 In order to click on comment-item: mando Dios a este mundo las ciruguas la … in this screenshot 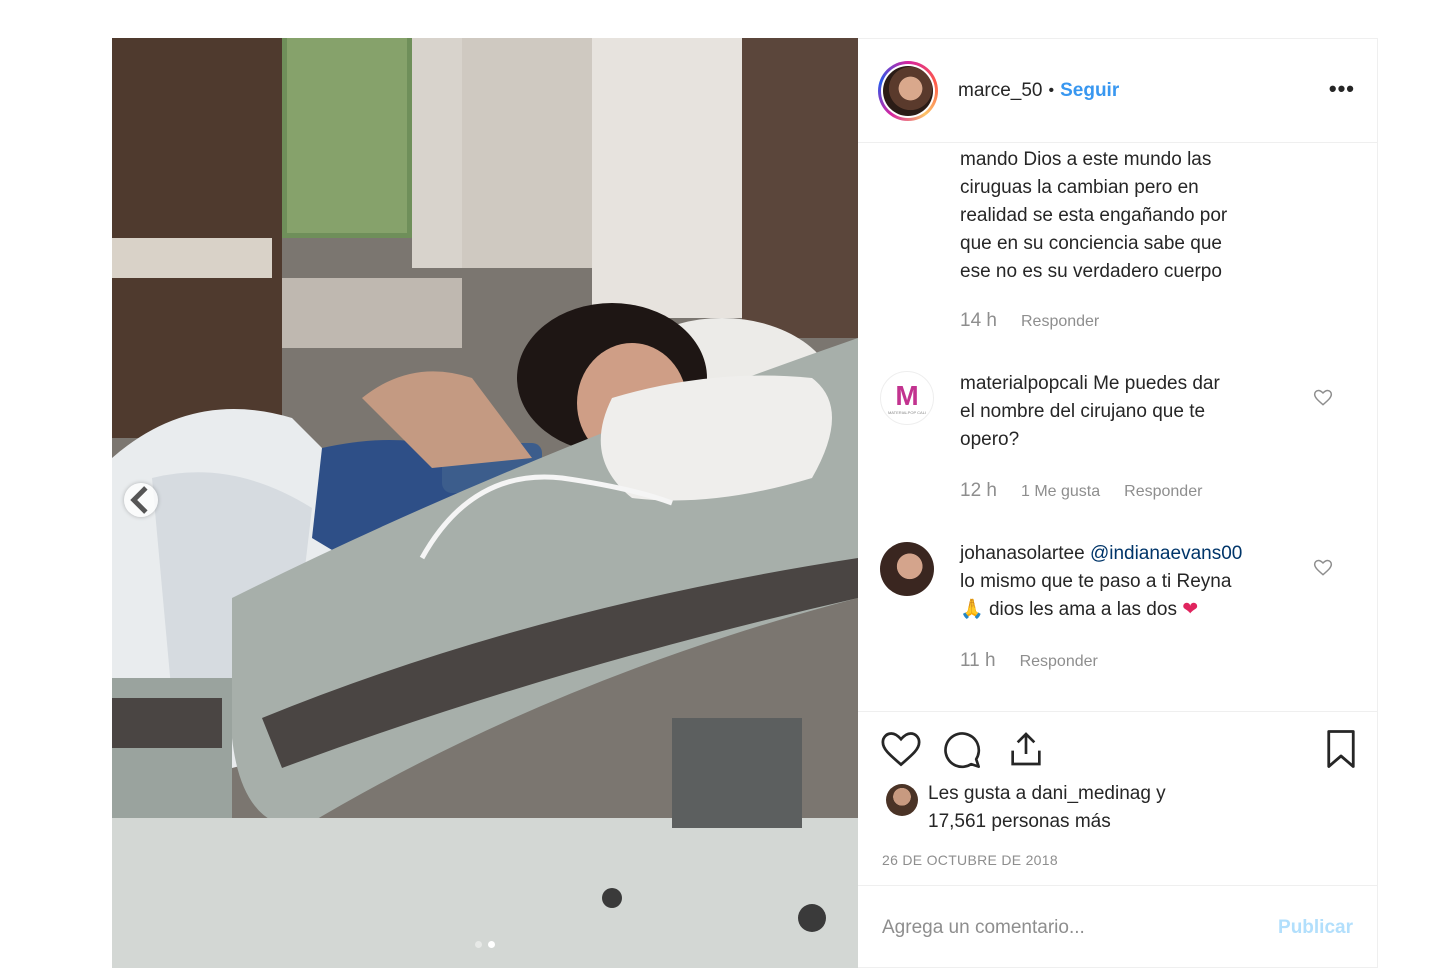, I will do `click(1140, 239)`.